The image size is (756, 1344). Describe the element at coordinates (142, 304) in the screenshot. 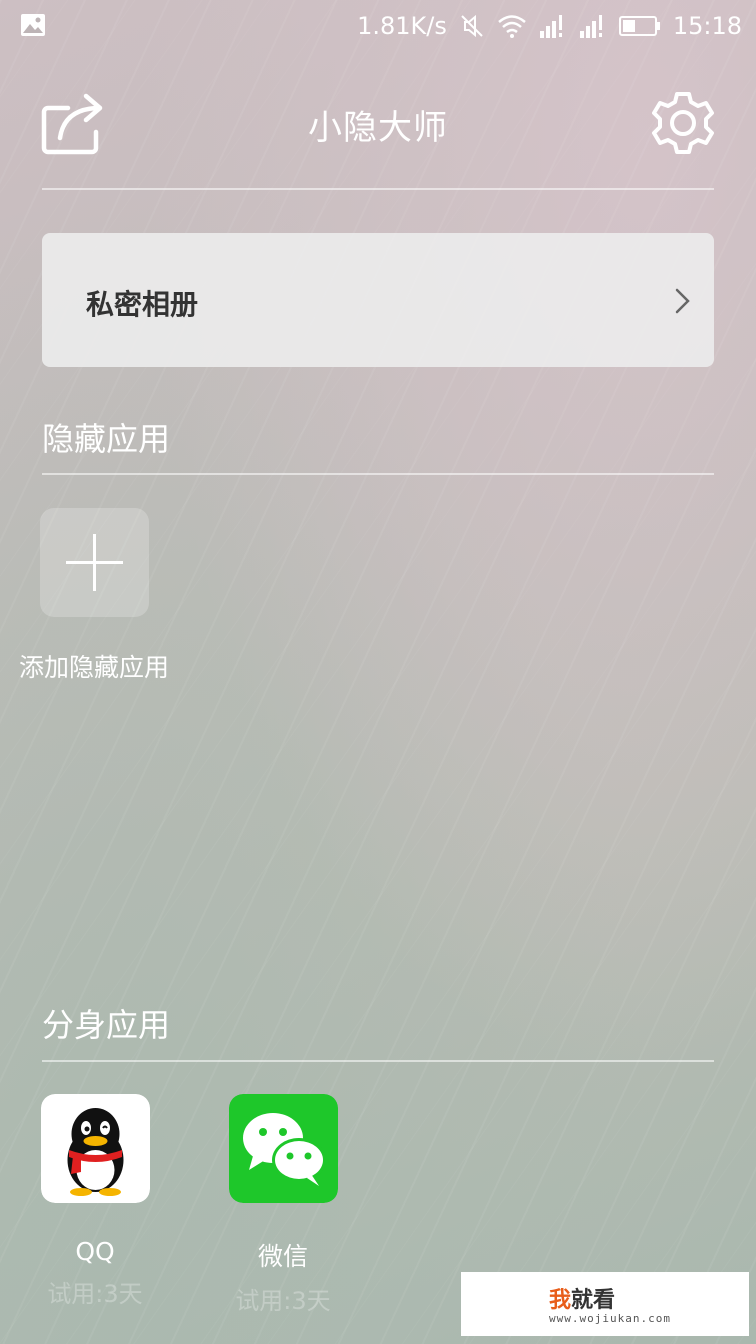

I see `private-album-label: 私密相册` at that location.